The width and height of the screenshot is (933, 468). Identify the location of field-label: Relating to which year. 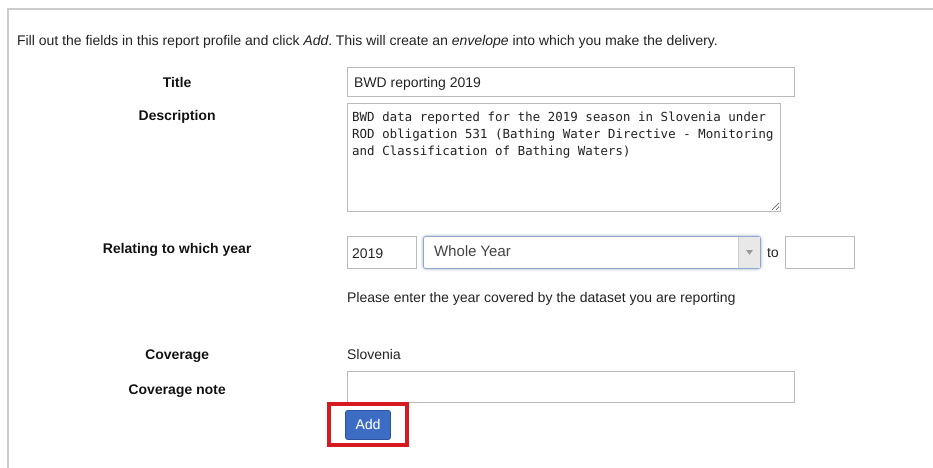
(177, 248).